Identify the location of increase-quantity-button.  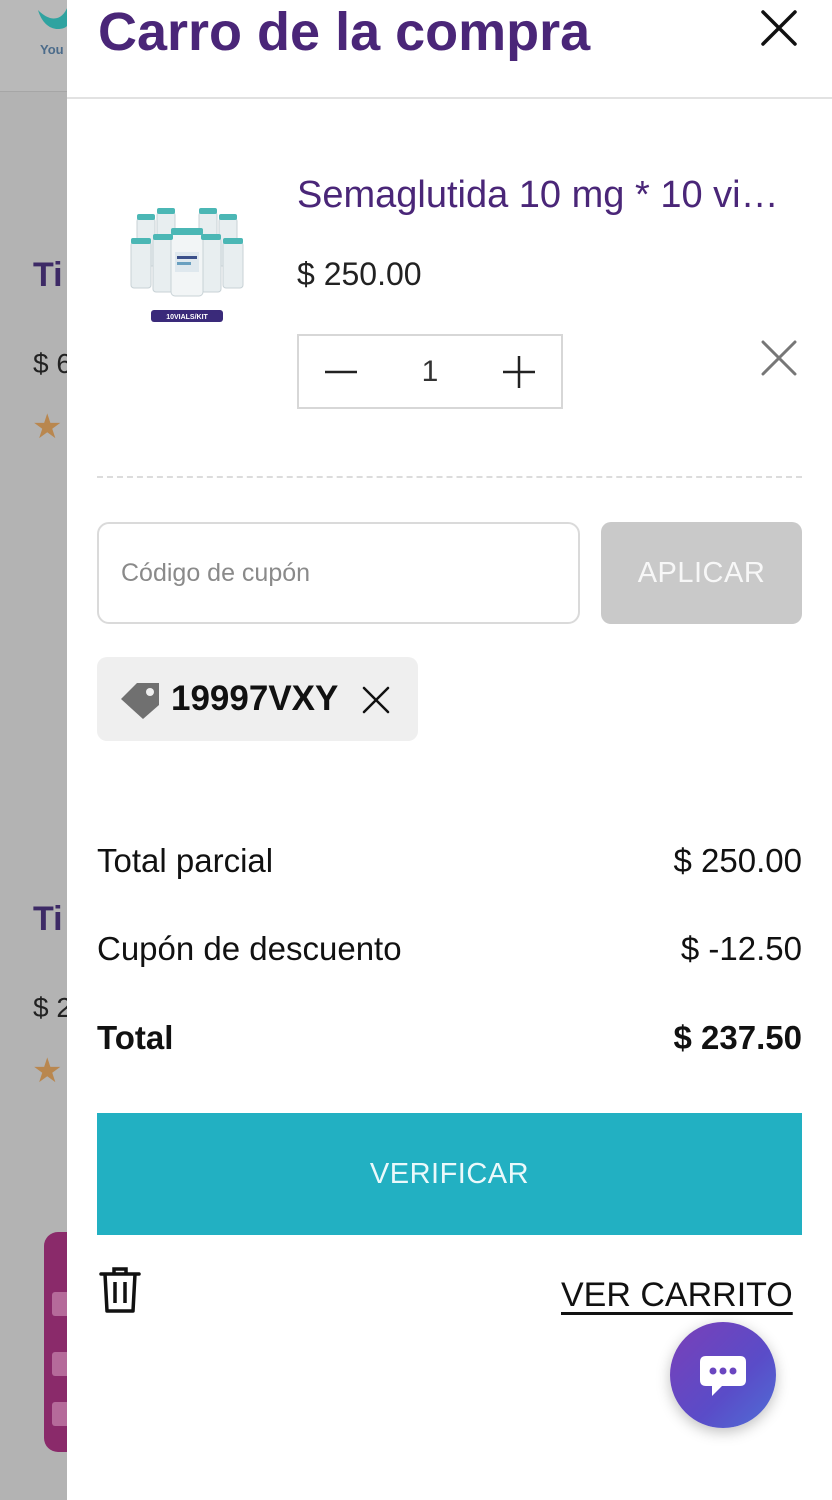
(519, 371).